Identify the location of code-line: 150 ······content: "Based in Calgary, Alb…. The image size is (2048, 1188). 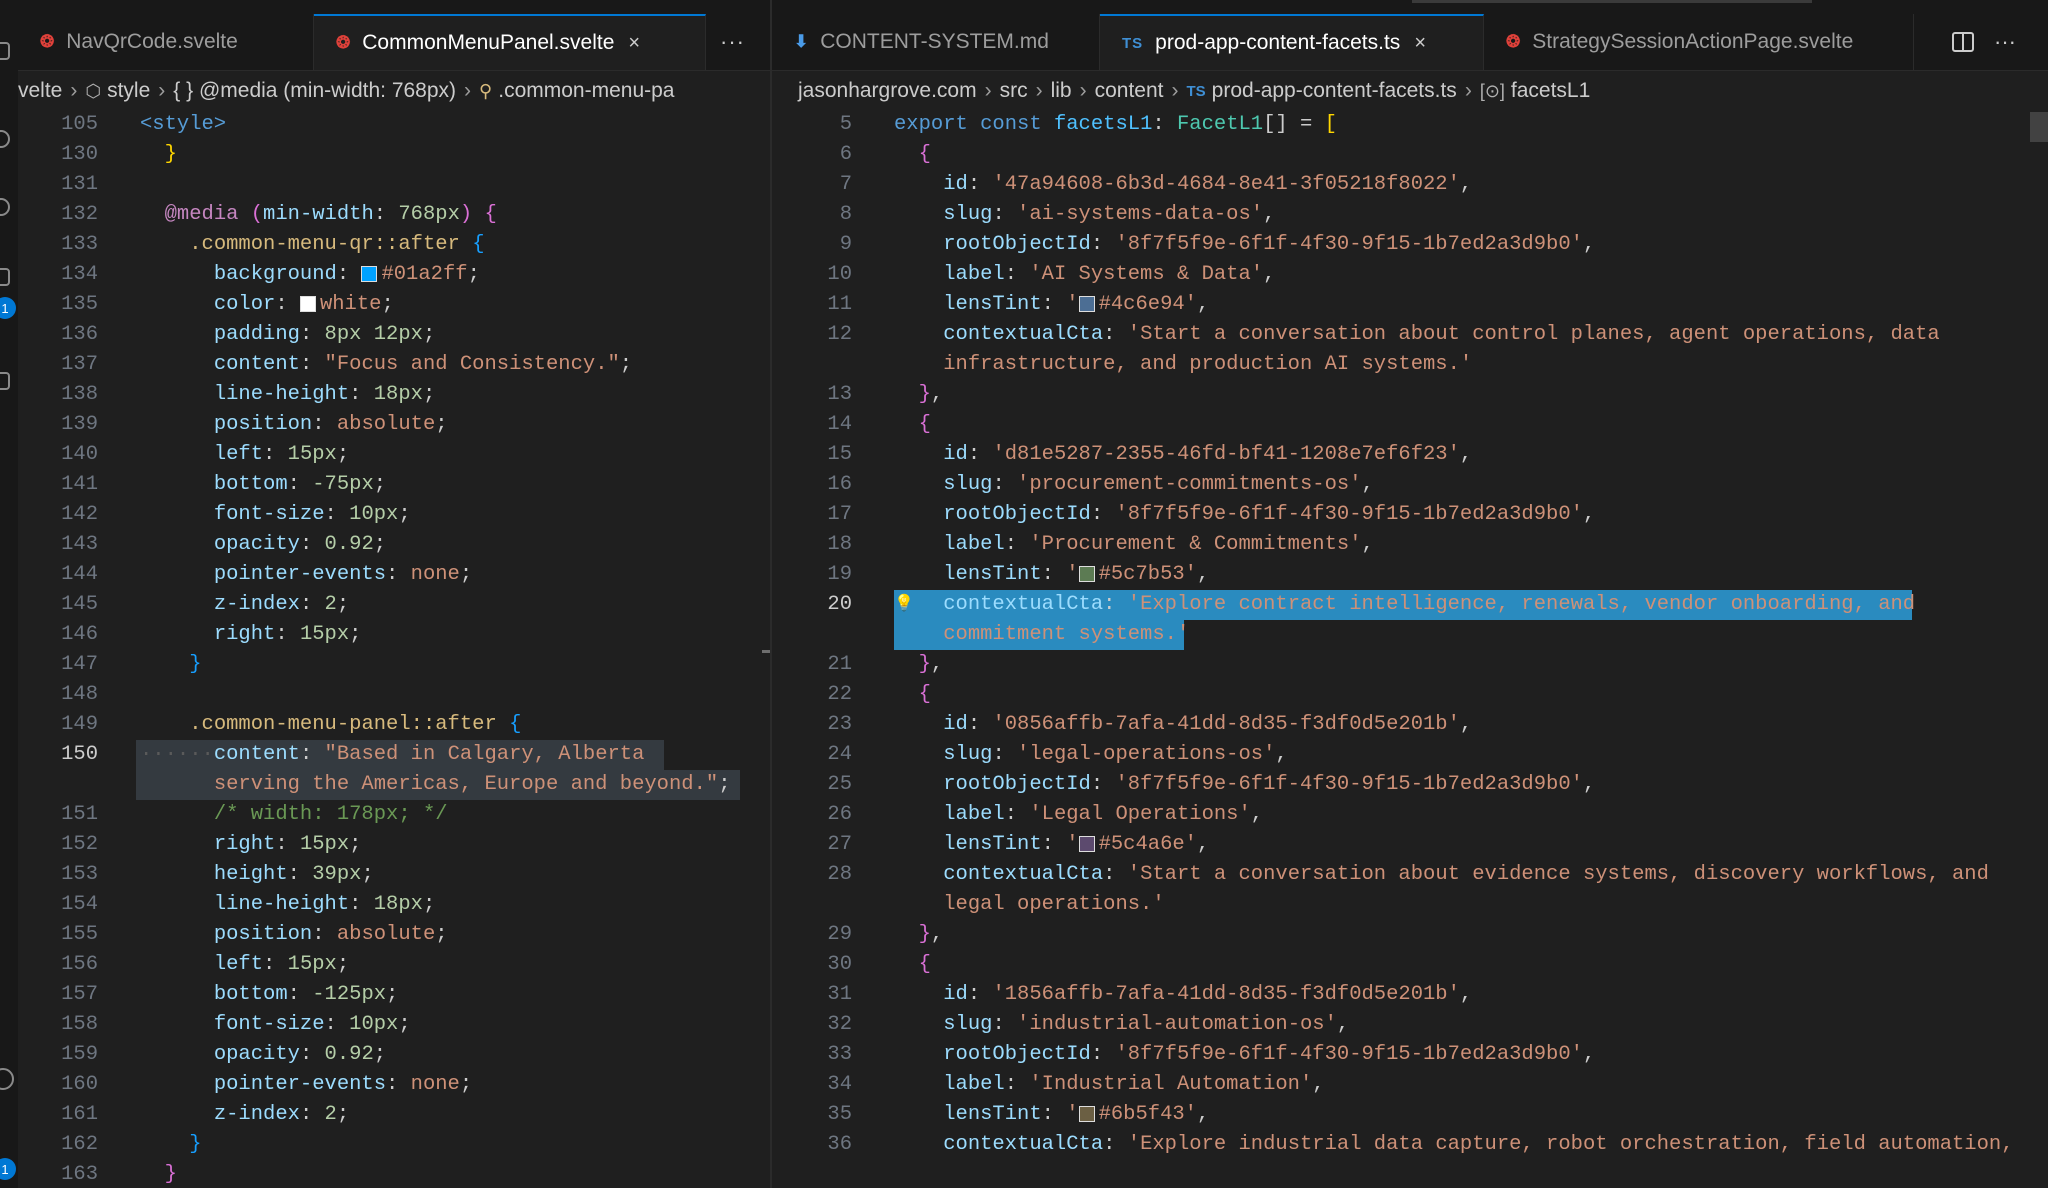
(394, 755).